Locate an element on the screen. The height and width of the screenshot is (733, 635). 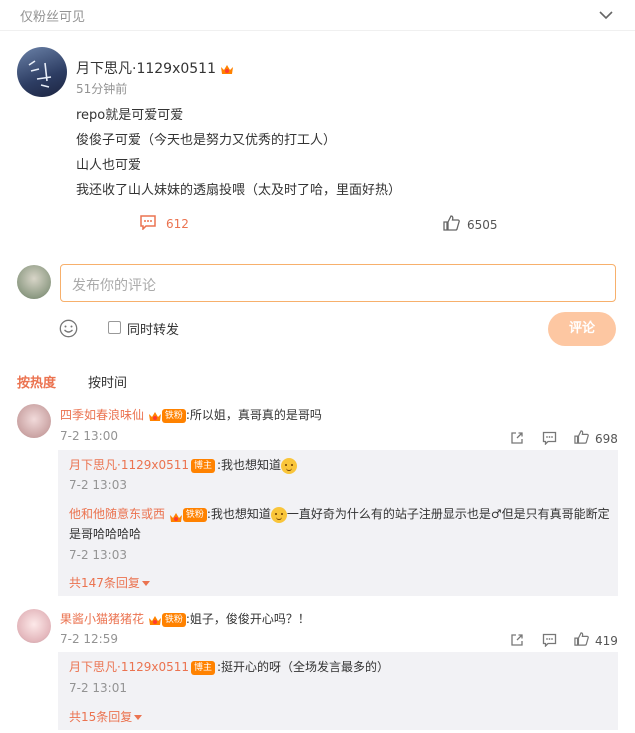
reply: 月下思凡·1129x0511 博主:挺开心的呀（全场发言最多的） is located at coordinates (229, 666).